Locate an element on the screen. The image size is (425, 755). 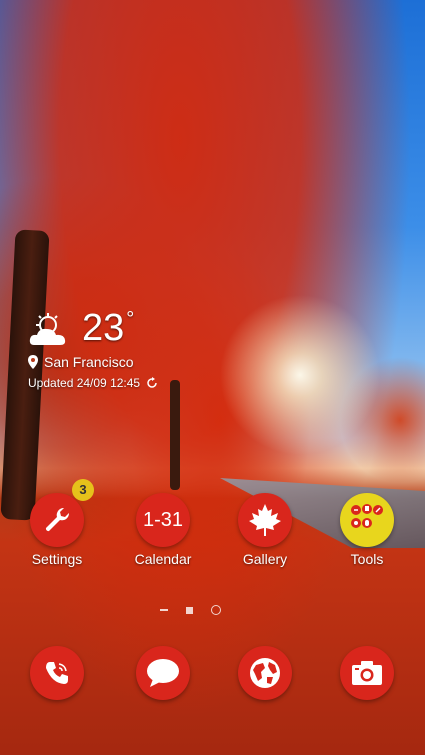
wallpaper-tree-trunk-small is located at coordinates (175, 435).